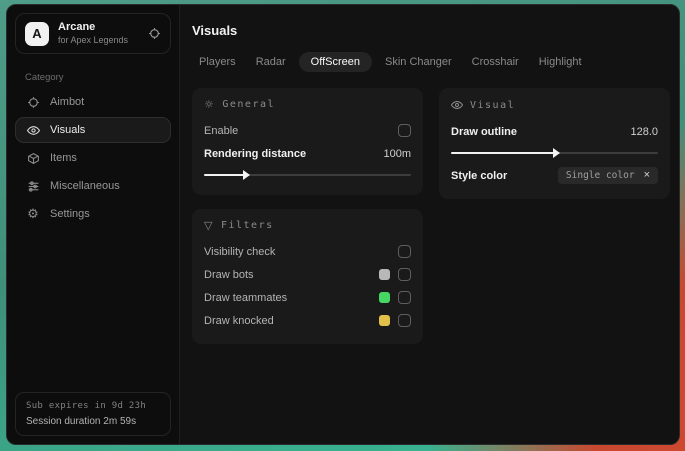 The width and height of the screenshot is (685, 451). Describe the element at coordinates (33, 102) in the screenshot. I see `crosshair-icon` at that location.